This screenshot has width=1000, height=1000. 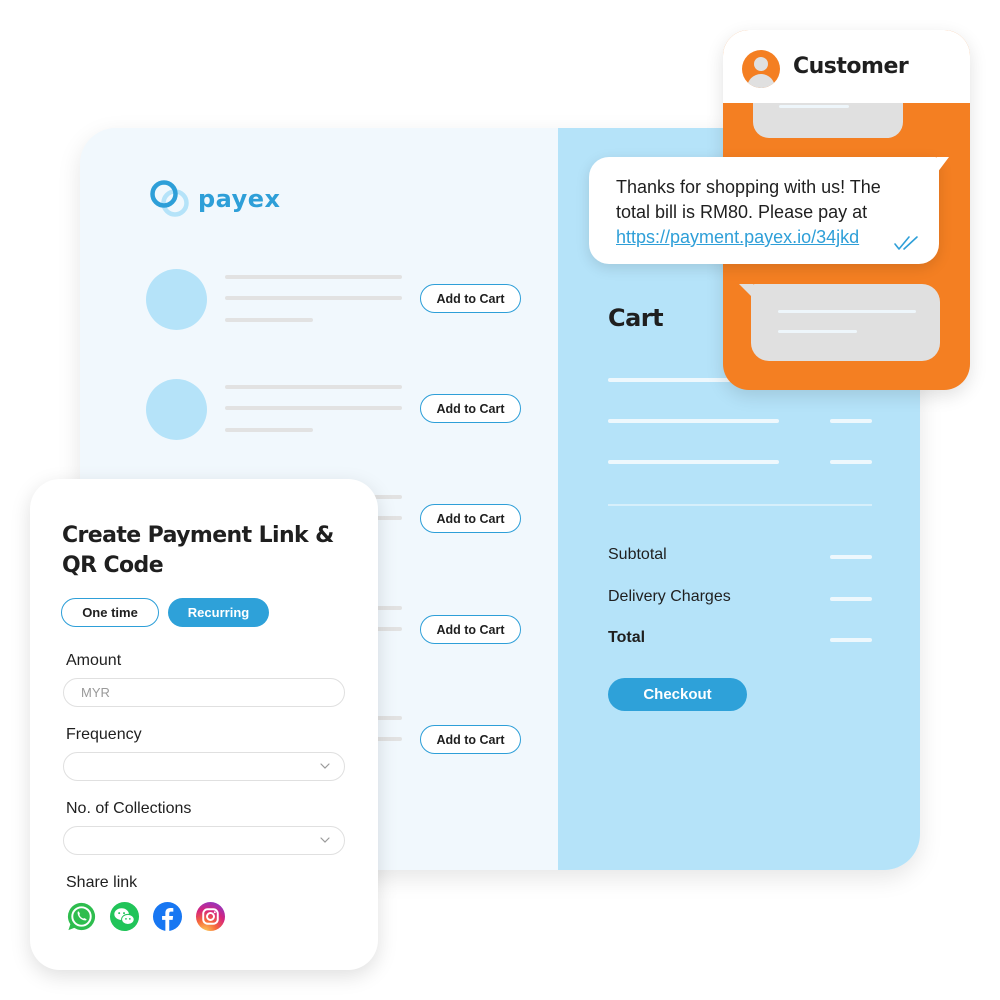 I want to click on frequency-label: Frequency, so click(x=104, y=734).